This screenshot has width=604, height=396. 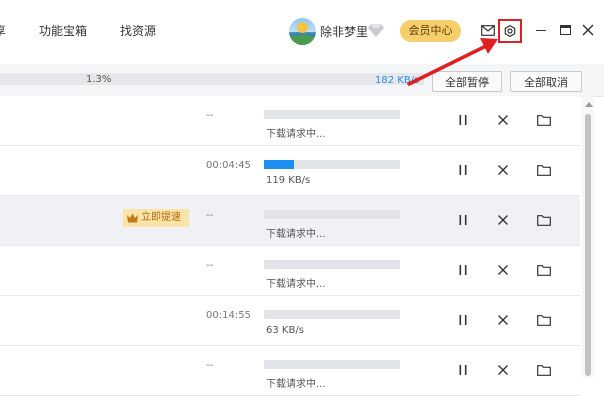 I want to click on task-time: 00:14:55, so click(x=228, y=315).